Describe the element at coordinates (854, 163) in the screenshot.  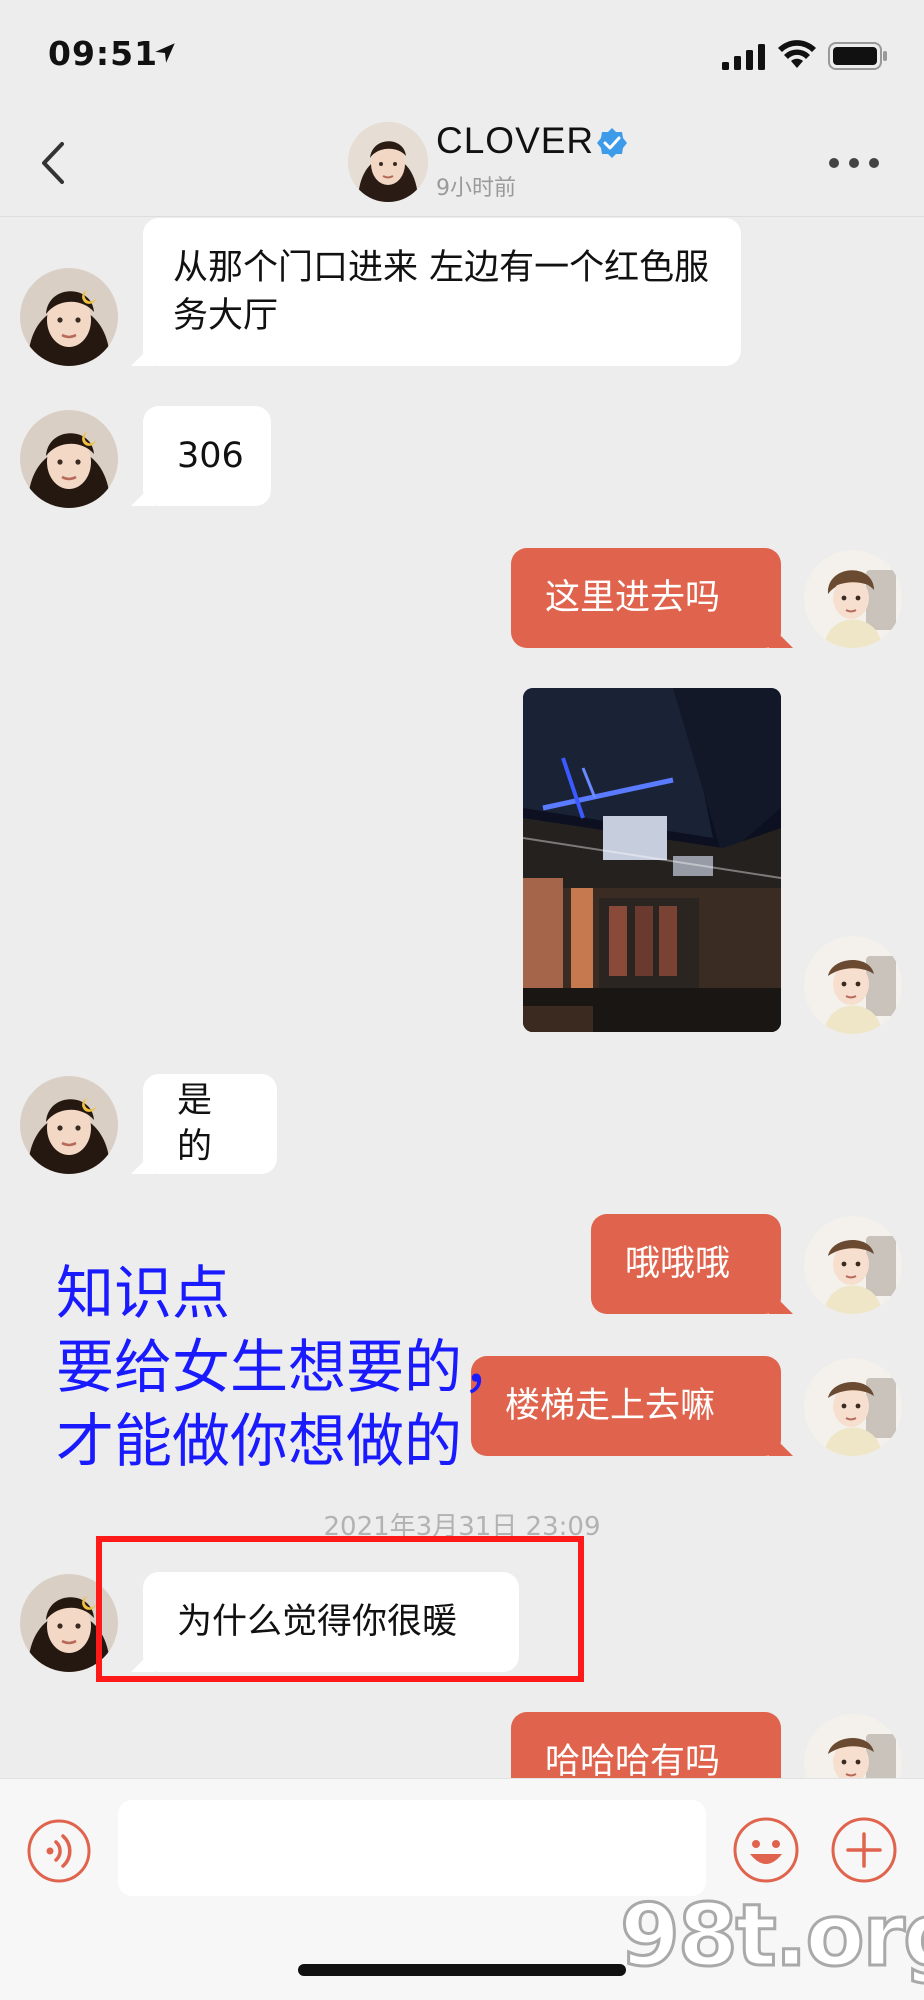
I see `more-dots-icon` at that location.